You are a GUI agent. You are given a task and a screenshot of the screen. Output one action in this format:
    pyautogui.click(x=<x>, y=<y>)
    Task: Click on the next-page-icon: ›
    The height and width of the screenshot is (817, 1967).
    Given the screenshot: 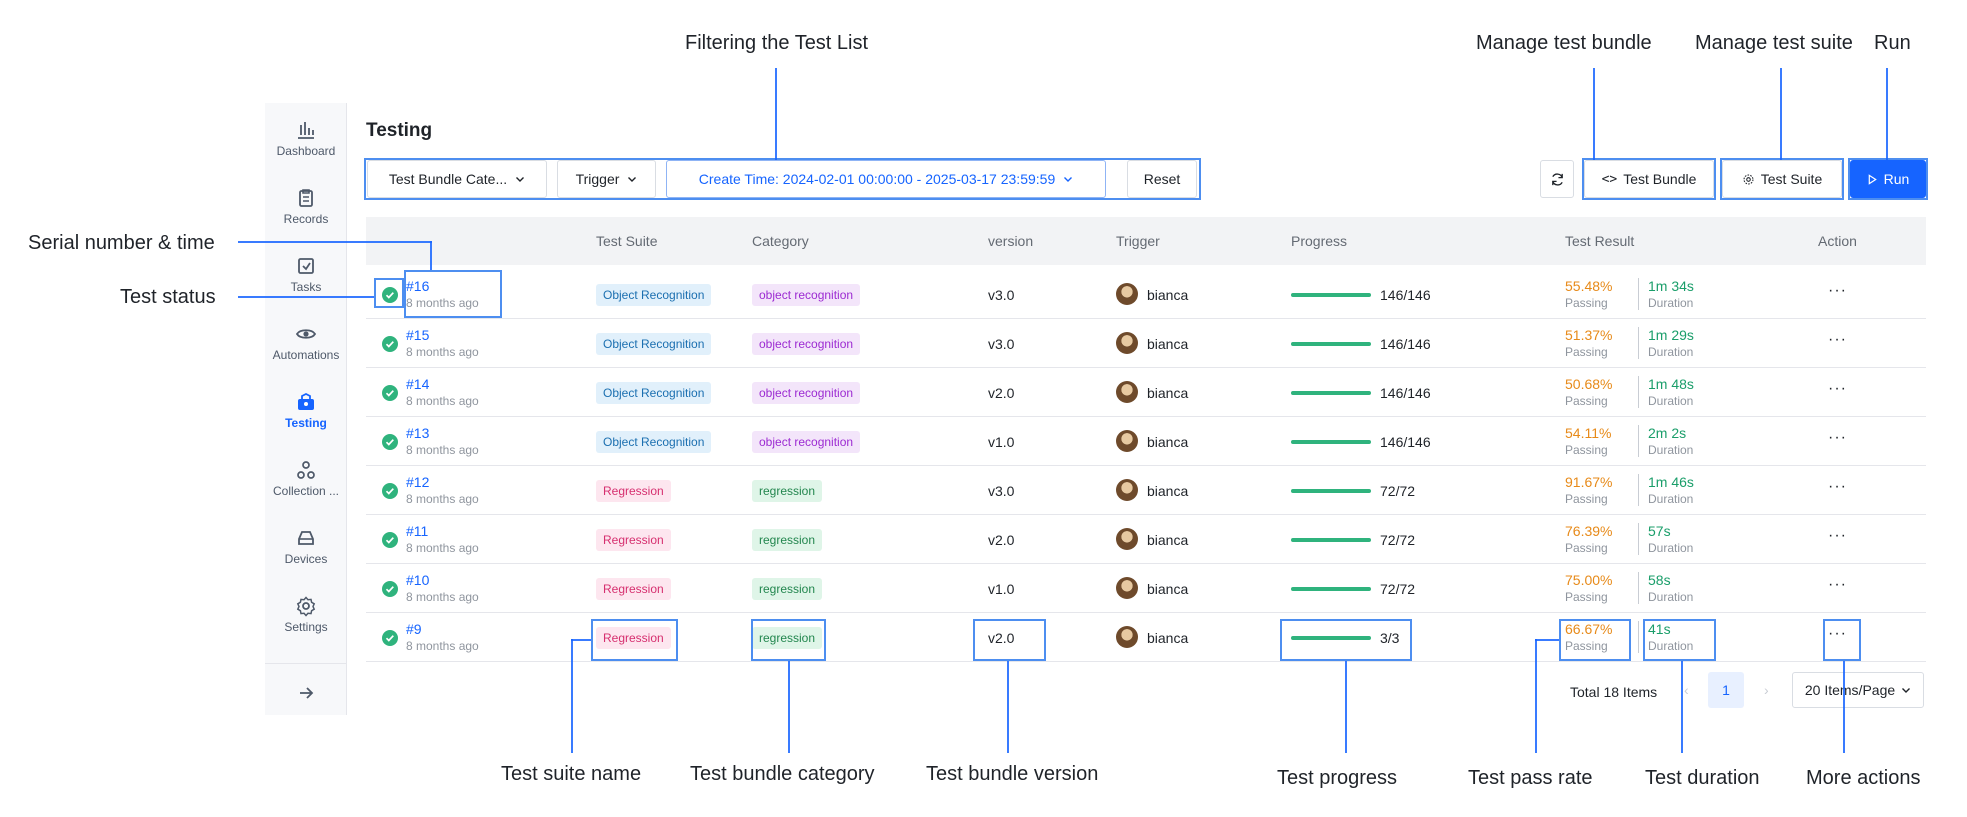 What is the action you would take?
    pyautogui.click(x=1766, y=690)
    